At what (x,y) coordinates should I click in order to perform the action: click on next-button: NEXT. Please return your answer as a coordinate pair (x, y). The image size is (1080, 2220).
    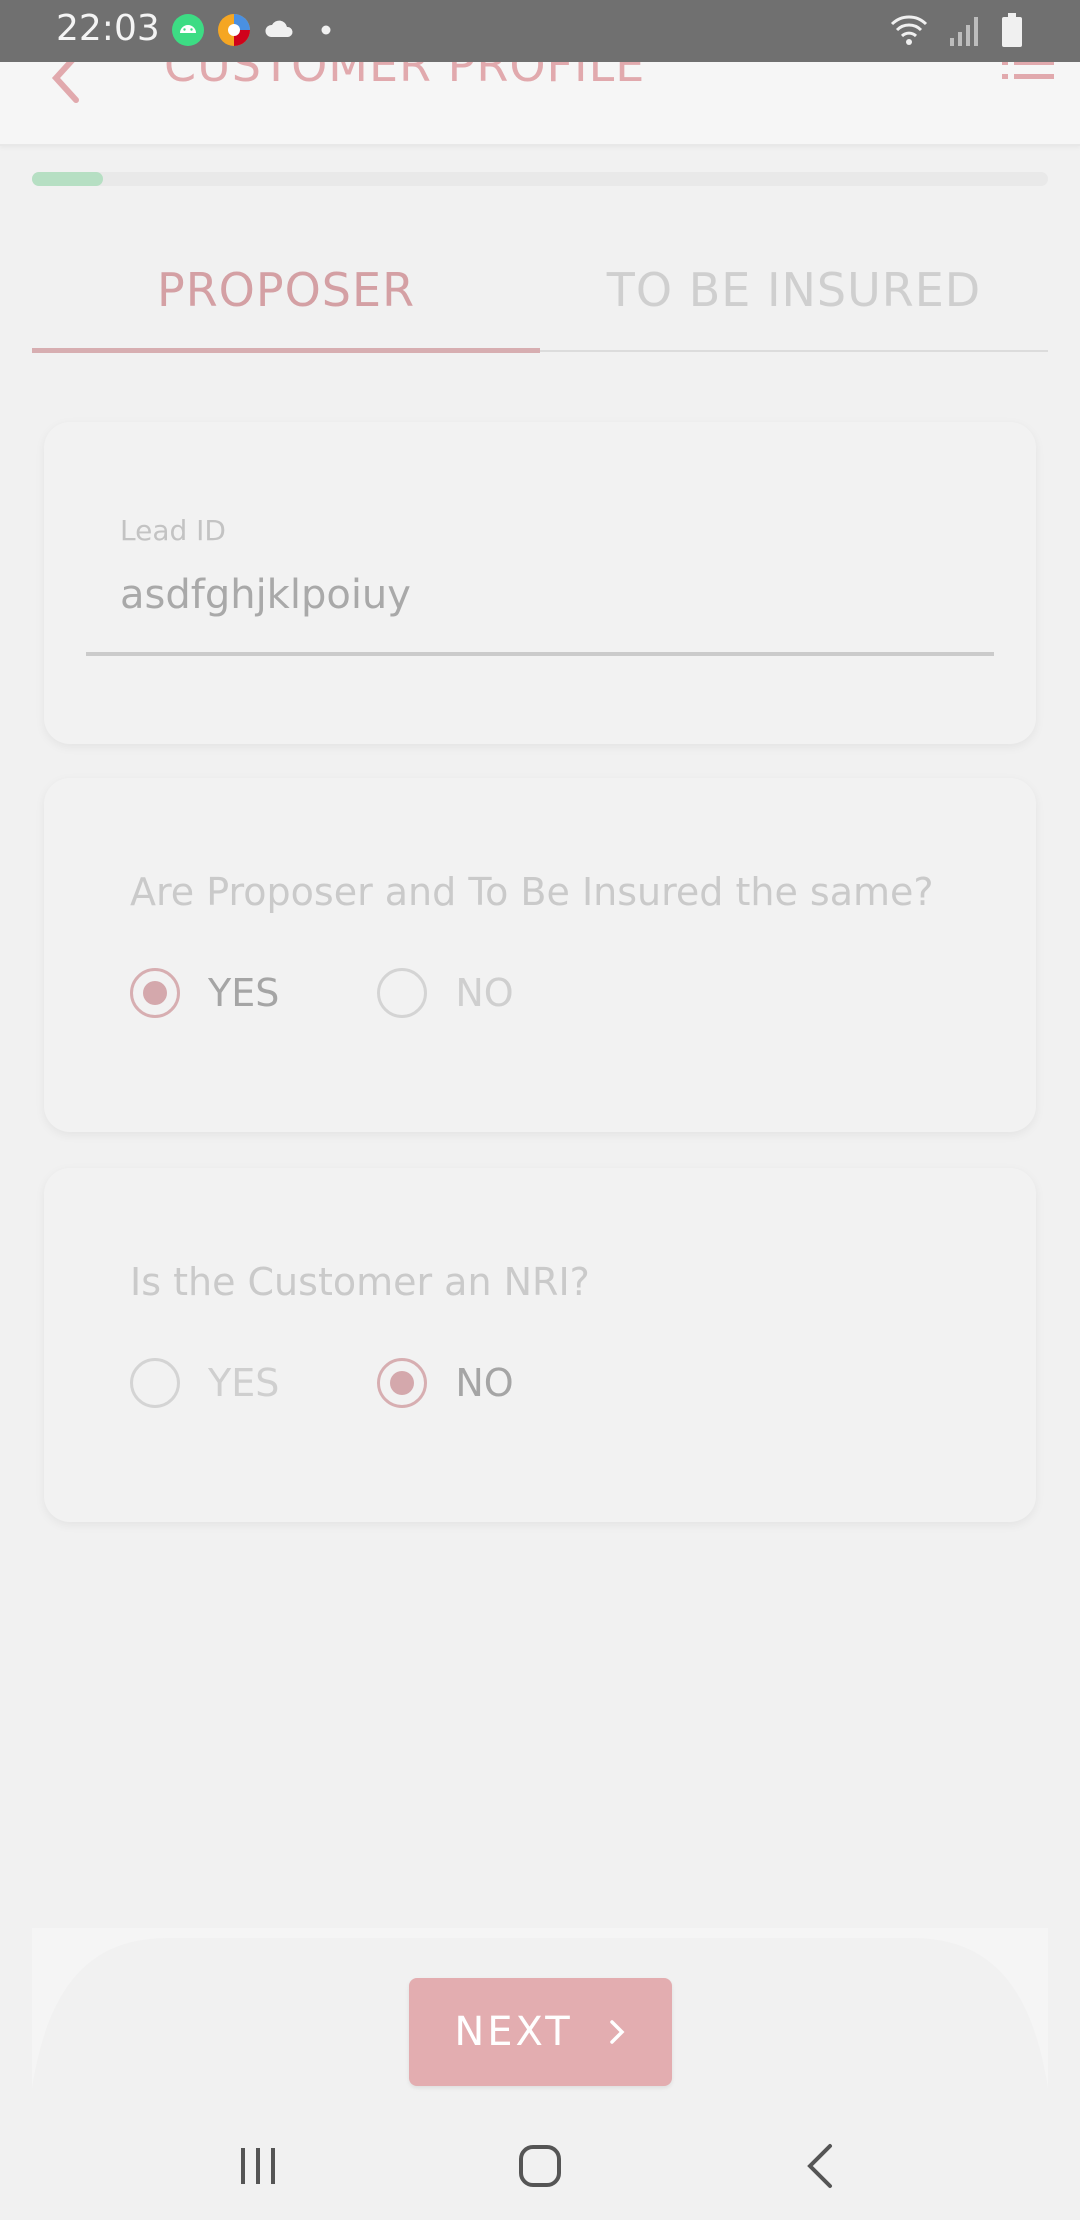
    Looking at the image, I should click on (540, 2032).